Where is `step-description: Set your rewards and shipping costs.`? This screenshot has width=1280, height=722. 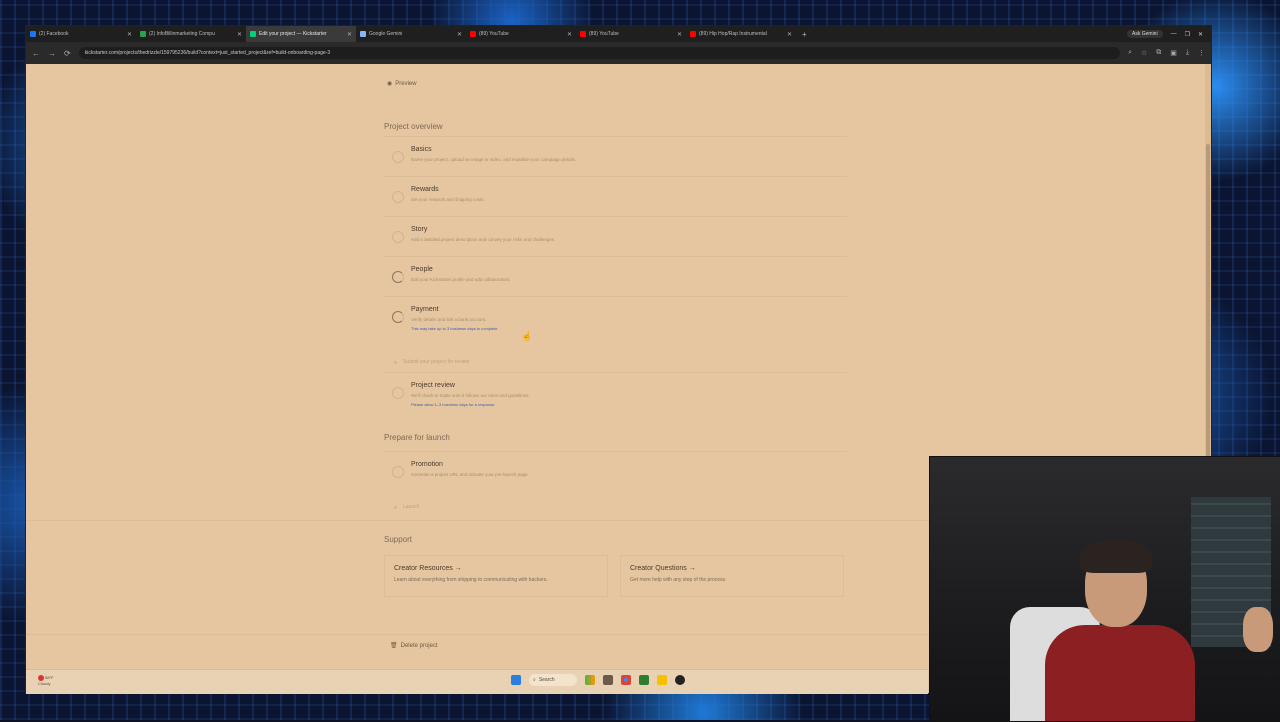 step-description: Set your rewards and shipping costs. is located at coordinates (448, 199).